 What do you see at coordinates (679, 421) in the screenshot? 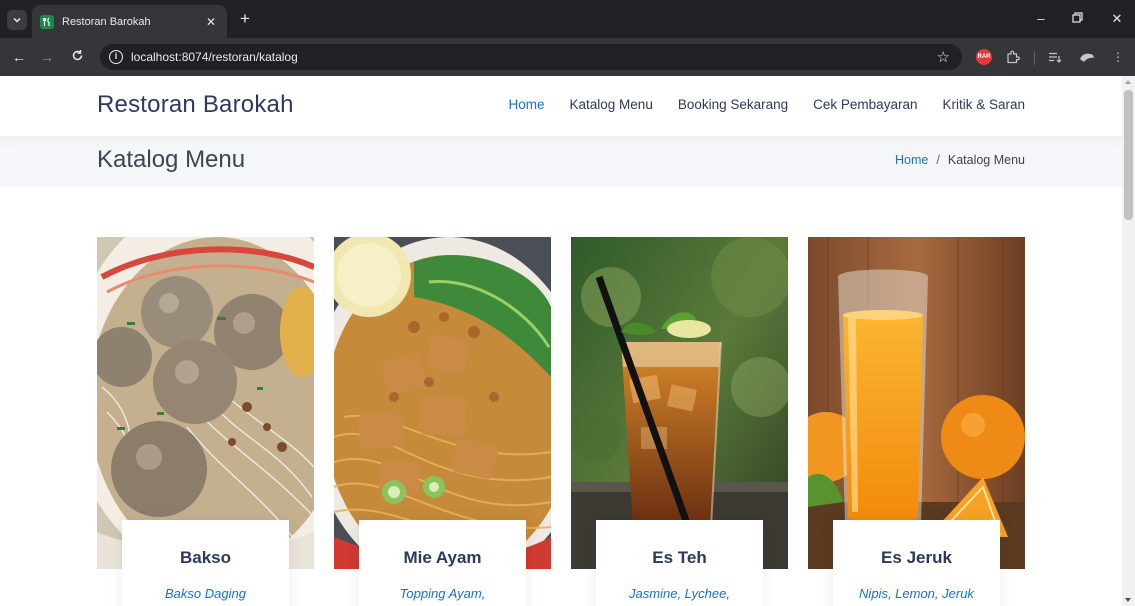
I see `menu-card: Es Teh Jasmine, Lychee,` at bounding box center [679, 421].